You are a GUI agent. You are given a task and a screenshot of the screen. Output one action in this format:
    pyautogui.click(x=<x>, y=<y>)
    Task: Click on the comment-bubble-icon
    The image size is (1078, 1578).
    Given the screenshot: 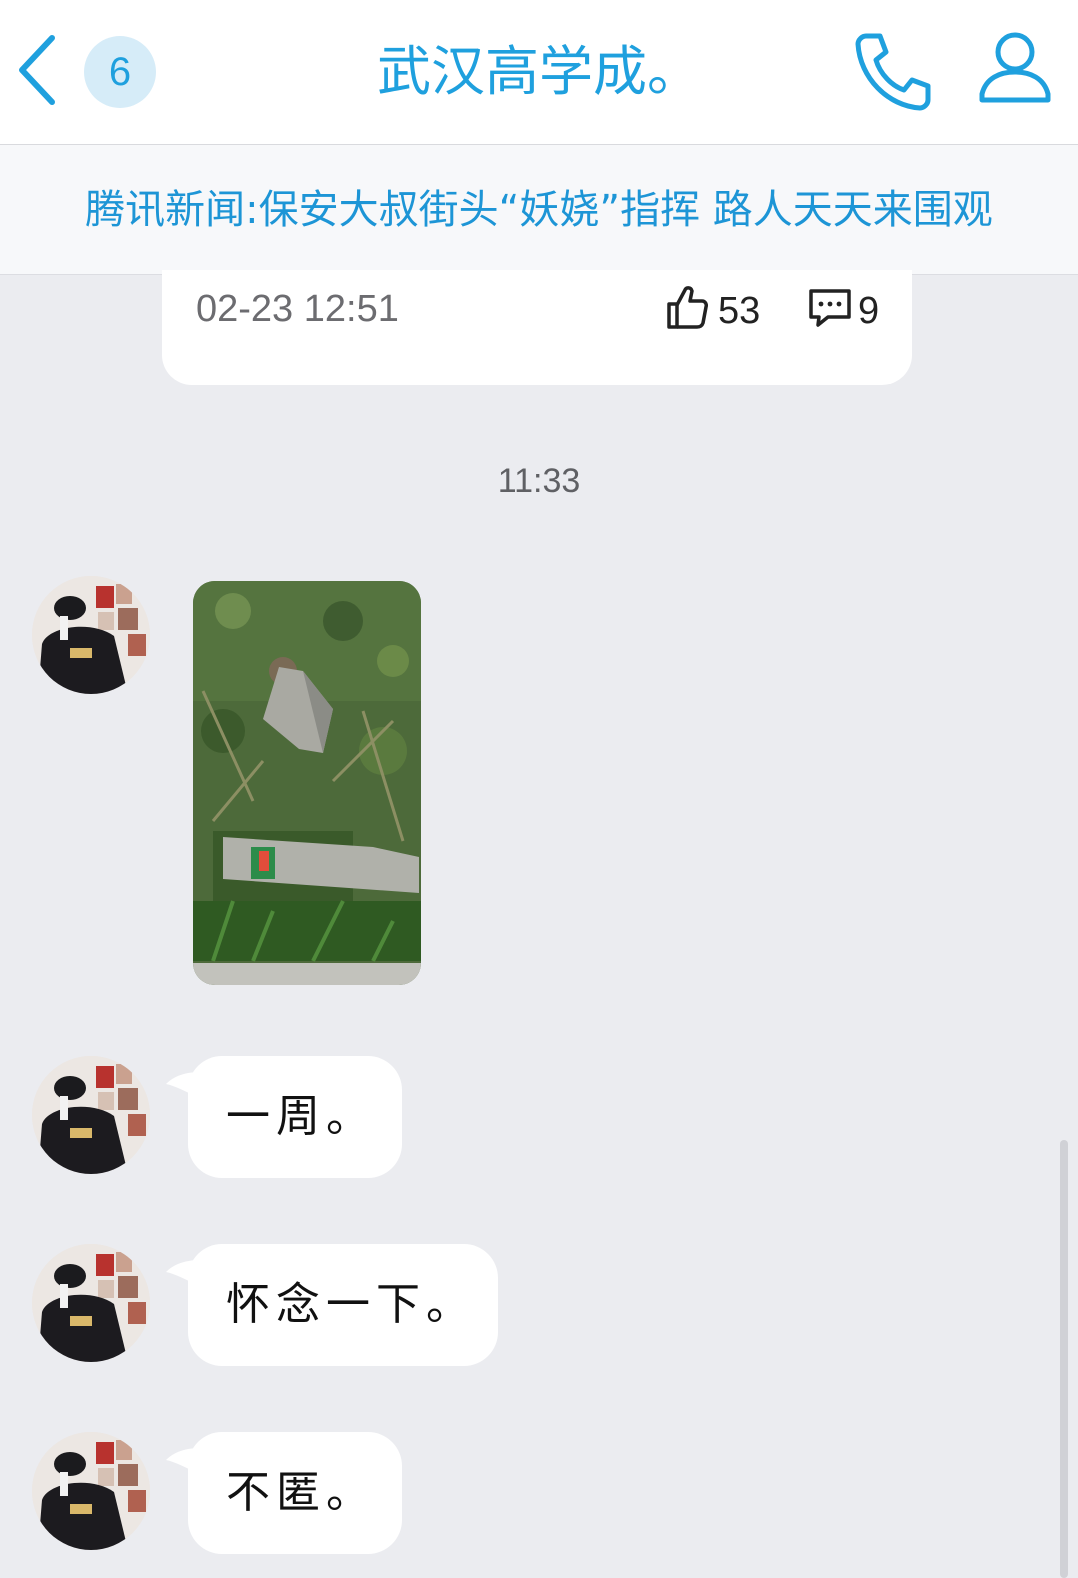 What is the action you would take?
    pyautogui.click(x=830, y=308)
    